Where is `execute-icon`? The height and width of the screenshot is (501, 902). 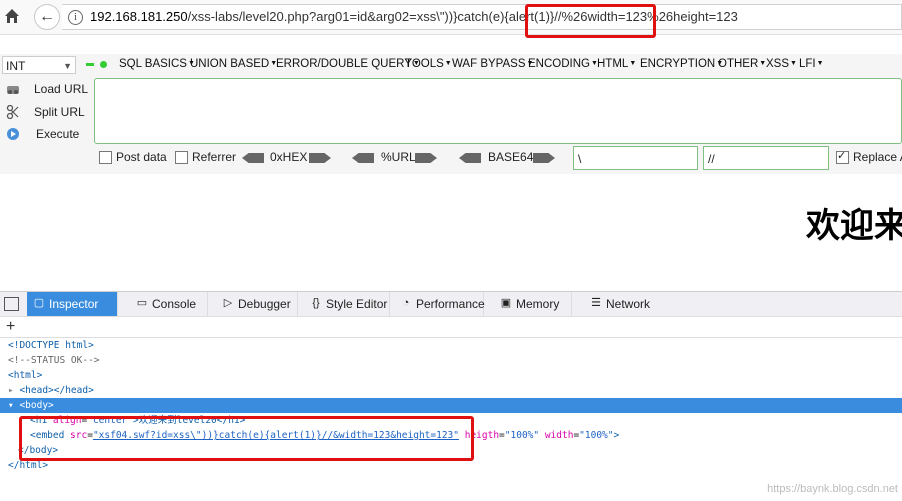
execute-icon is located at coordinates (13, 134).